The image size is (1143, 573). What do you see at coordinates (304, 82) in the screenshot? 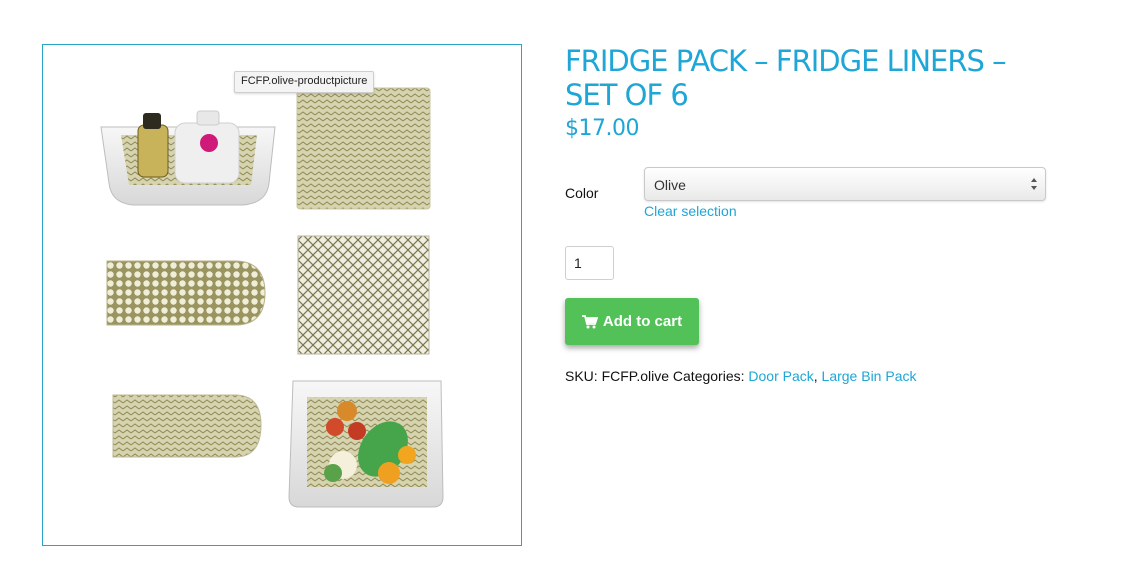
I see `image-tooltip: FCFP.olive-productpicture` at bounding box center [304, 82].